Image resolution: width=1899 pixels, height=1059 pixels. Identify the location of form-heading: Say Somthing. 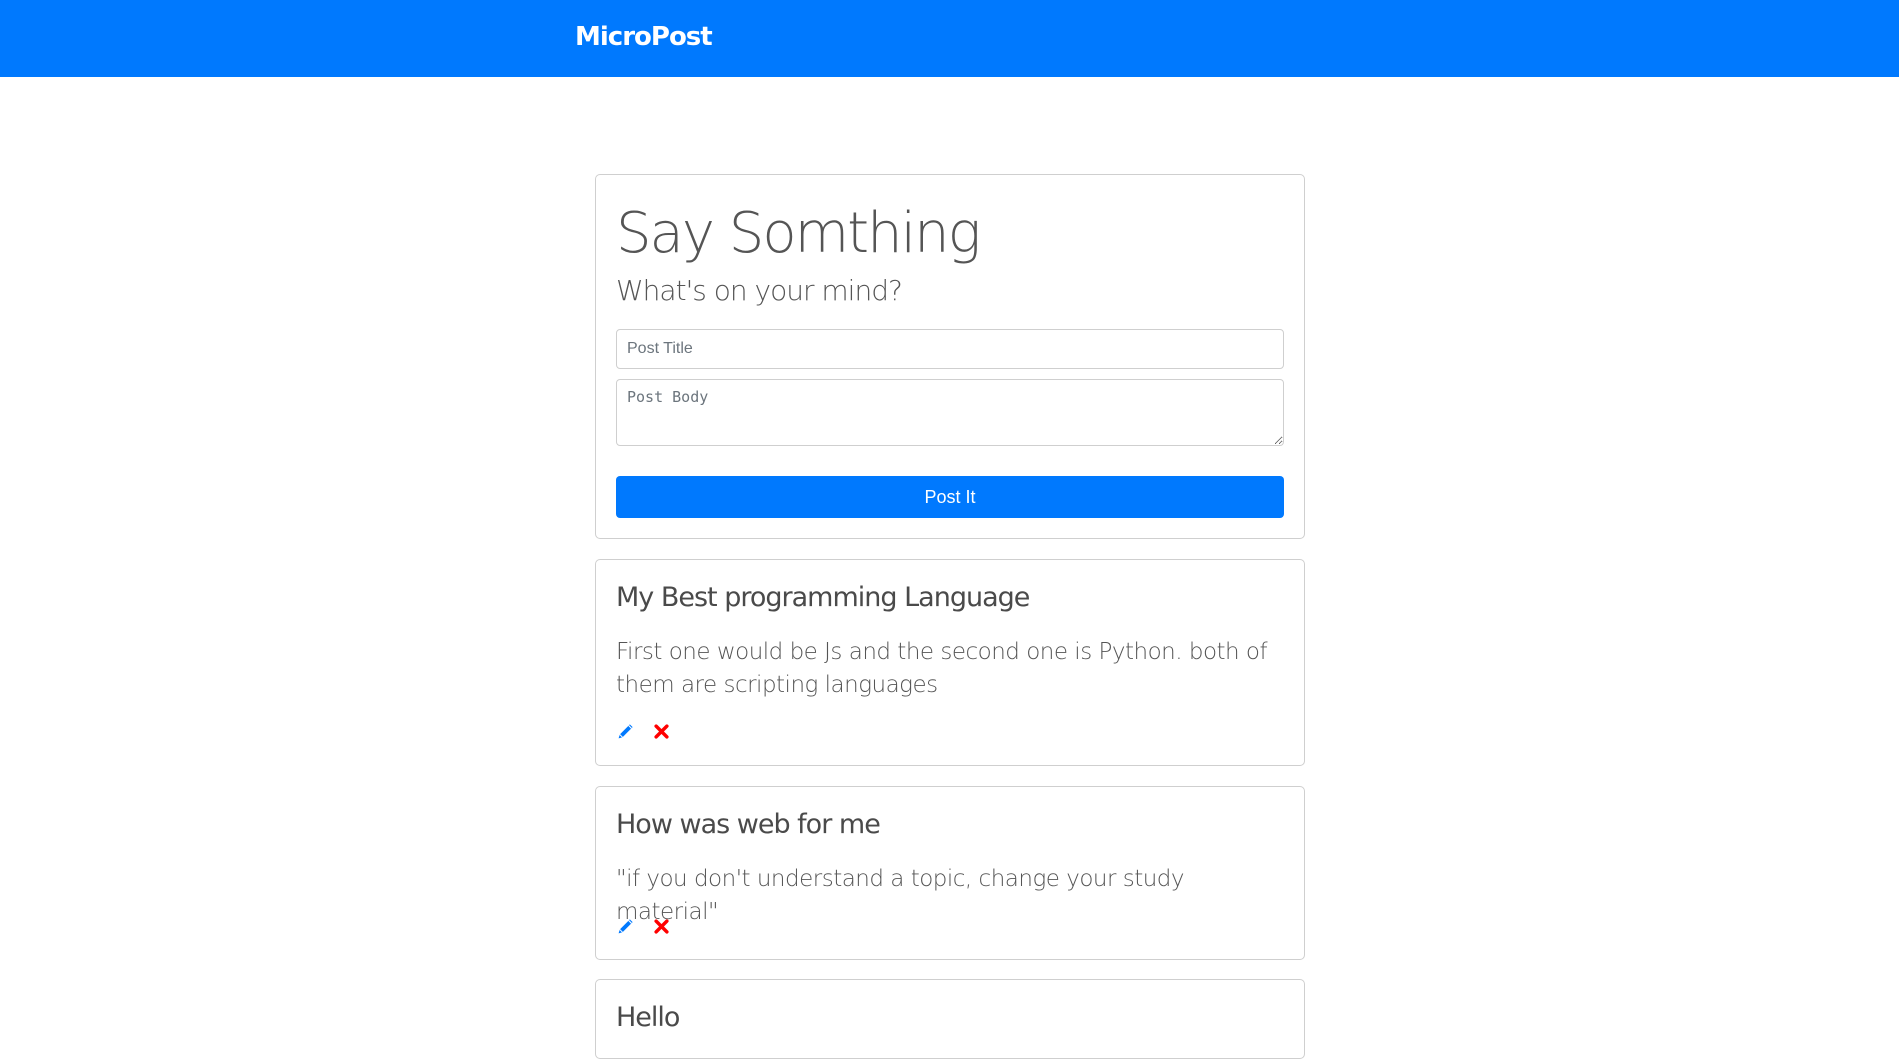
(798, 233).